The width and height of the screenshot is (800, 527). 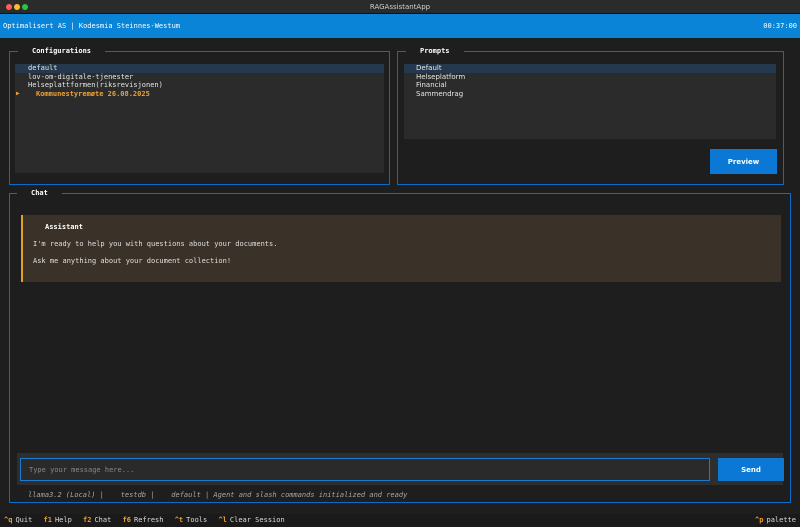 What do you see at coordinates (257, 520) in the screenshot?
I see `clear-session-label: Clear Session` at bounding box center [257, 520].